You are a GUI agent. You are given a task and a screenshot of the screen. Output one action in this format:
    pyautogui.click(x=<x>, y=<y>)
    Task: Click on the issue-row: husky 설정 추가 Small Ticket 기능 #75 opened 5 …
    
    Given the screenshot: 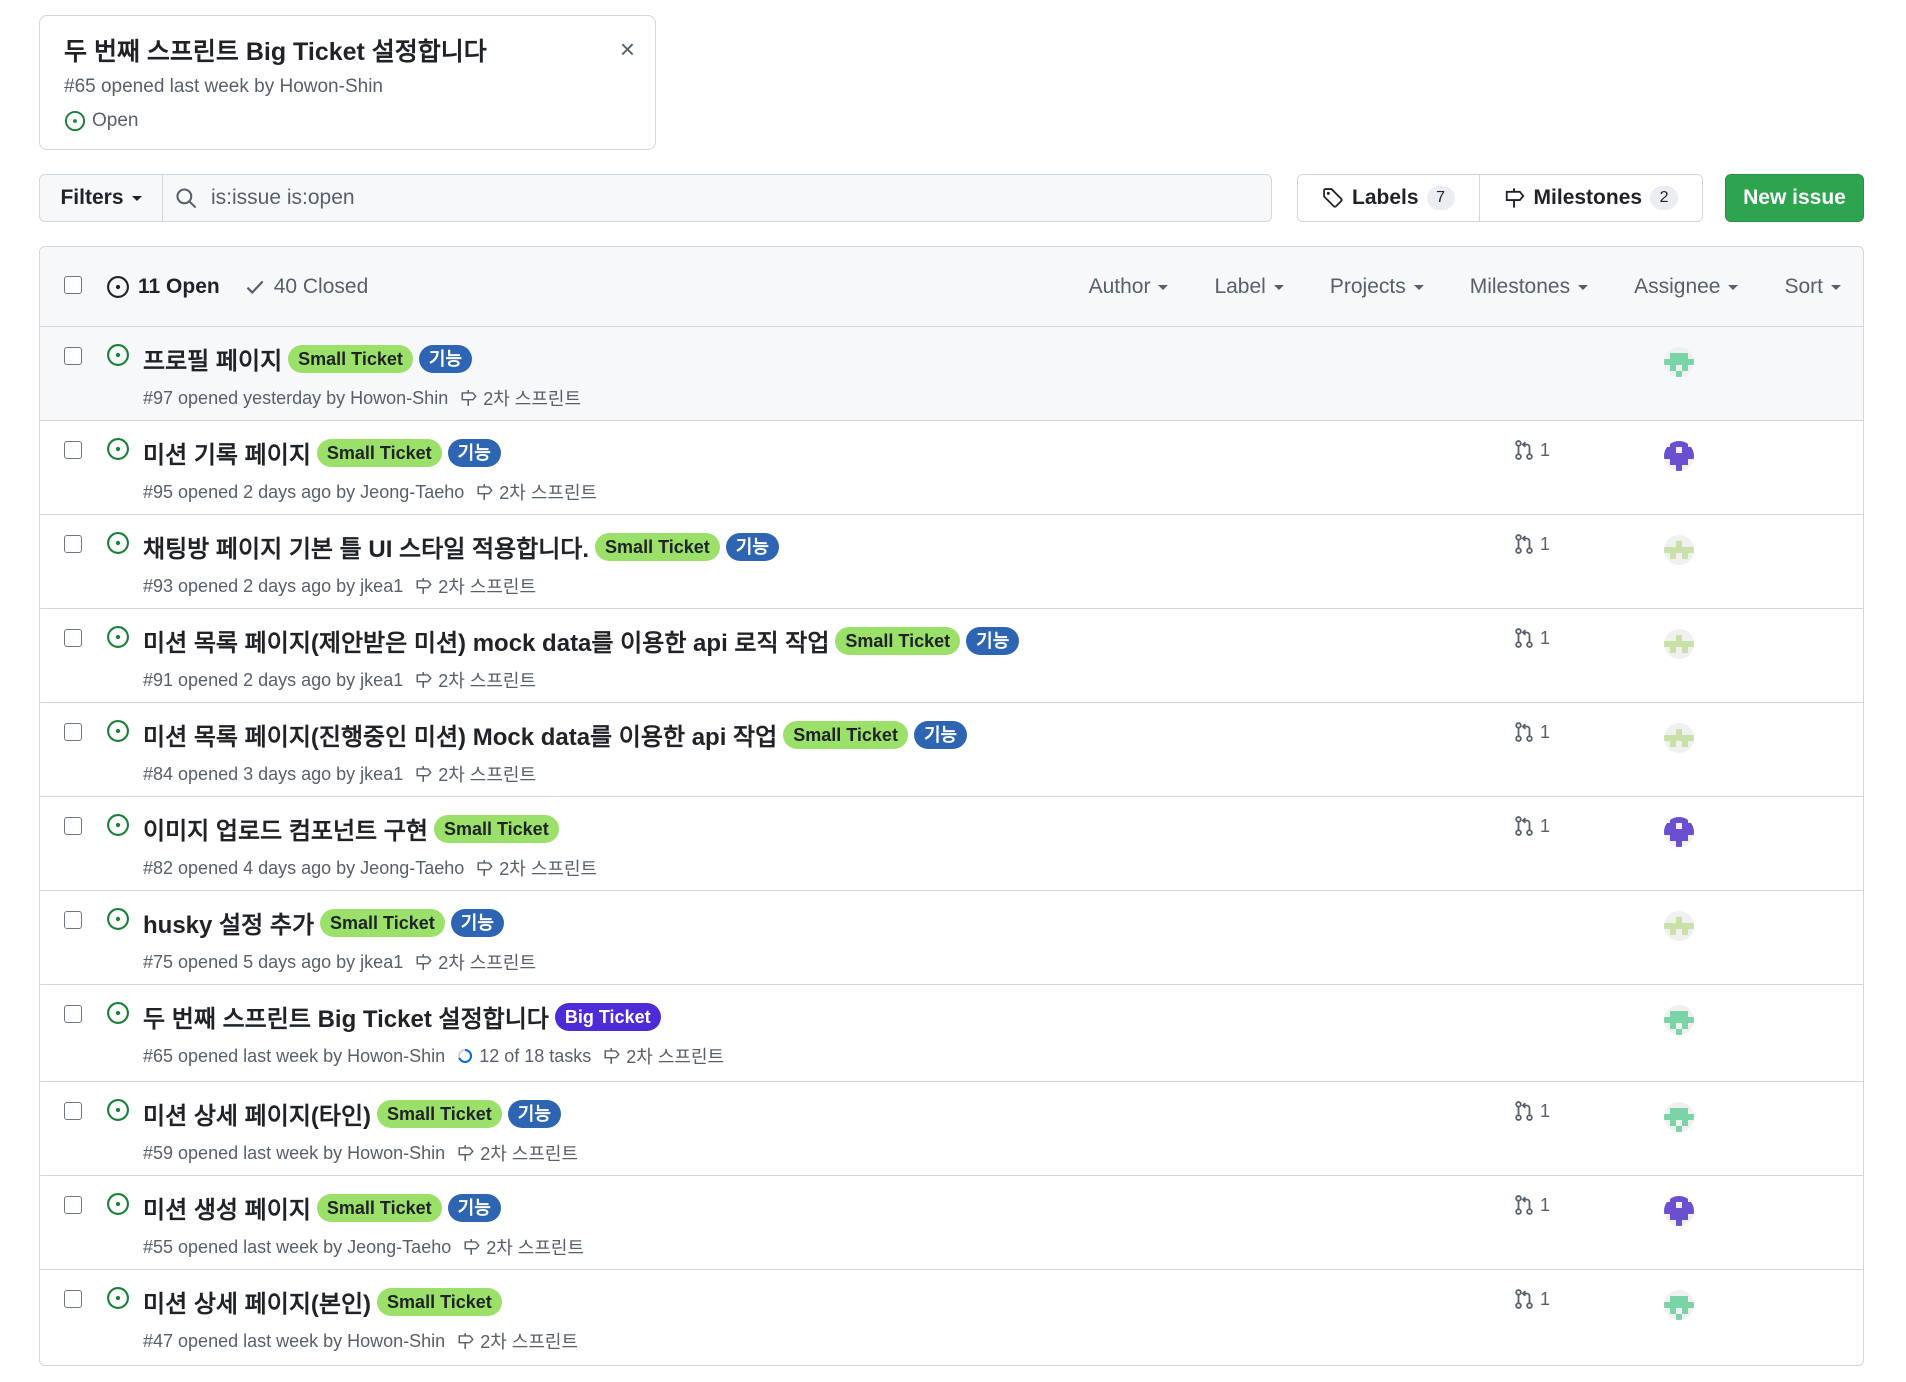 What is the action you would take?
    pyautogui.click(x=951, y=938)
    